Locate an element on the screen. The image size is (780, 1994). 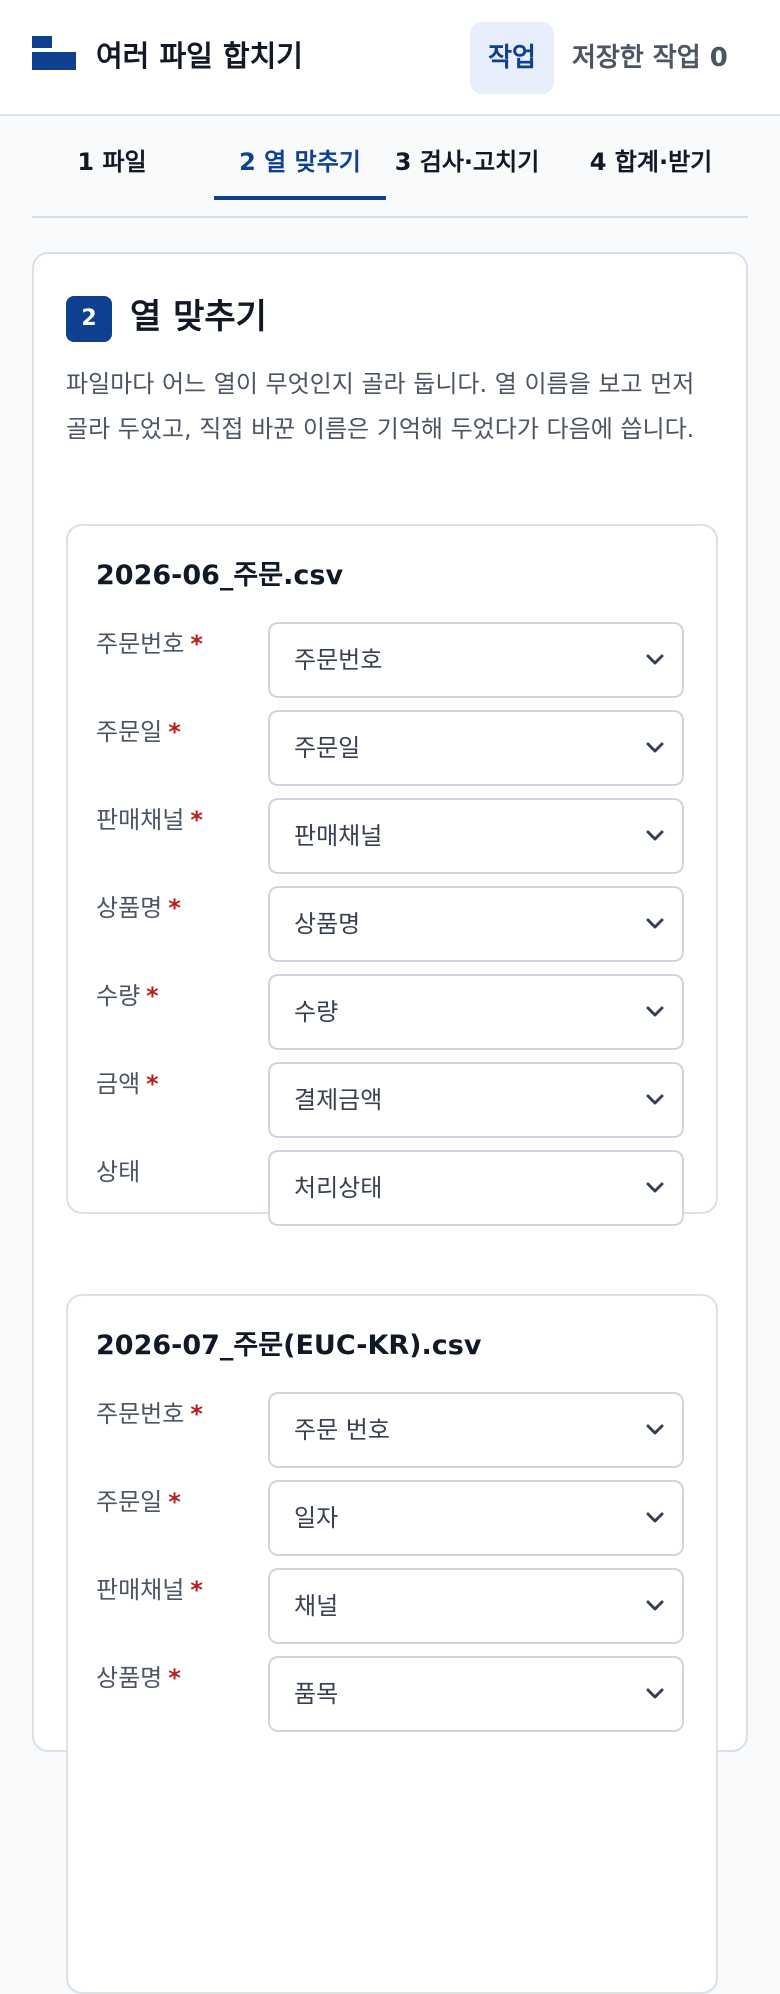
app-title: 여러 파일 합치기 is located at coordinates (199, 56).